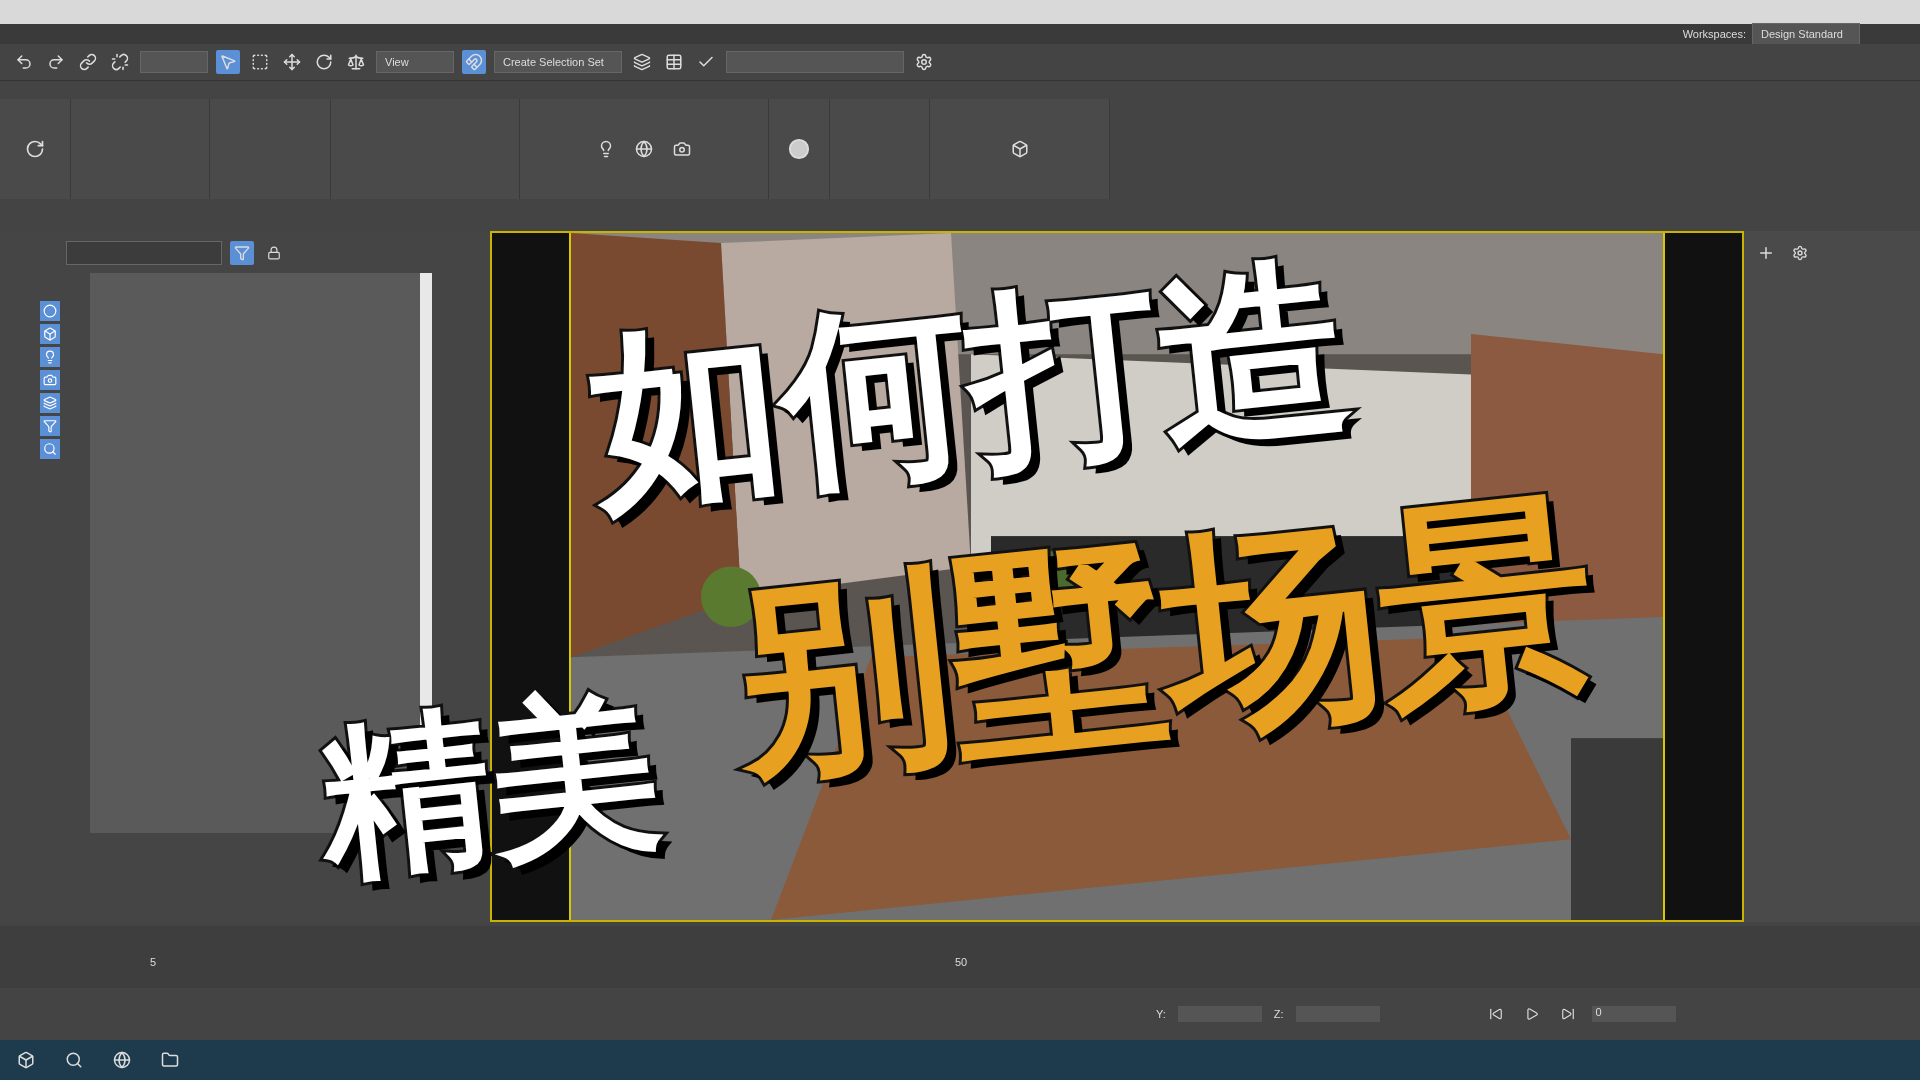 The height and width of the screenshot is (1080, 1920). What do you see at coordinates (1278, 1014) in the screenshot?
I see `z-label: Z:` at bounding box center [1278, 1014].